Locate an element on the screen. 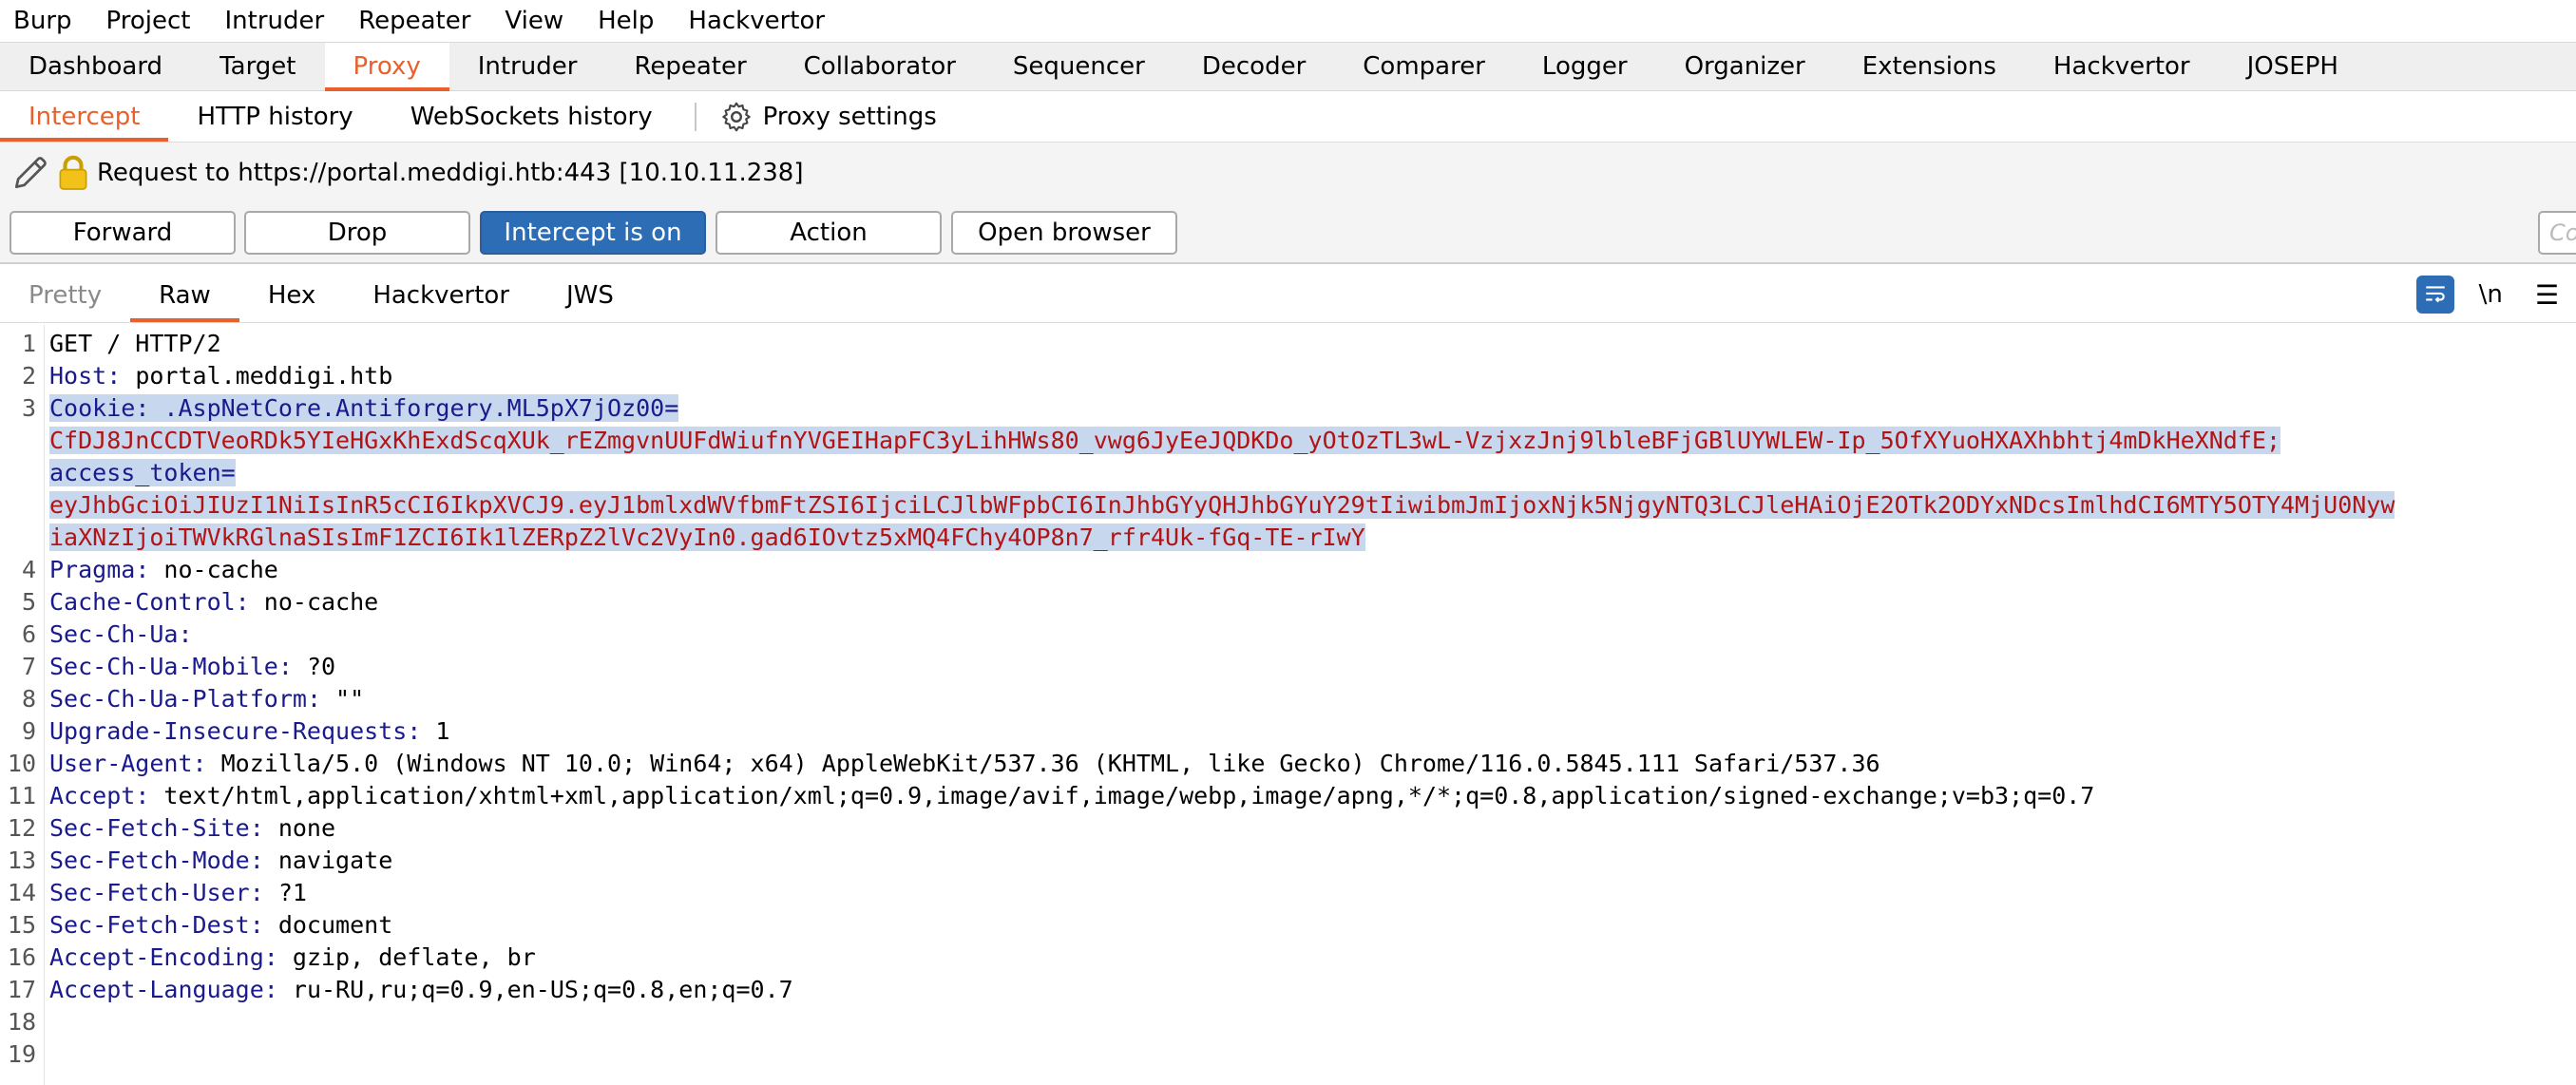  line-number: 14 is located at coordinates (21, 892).